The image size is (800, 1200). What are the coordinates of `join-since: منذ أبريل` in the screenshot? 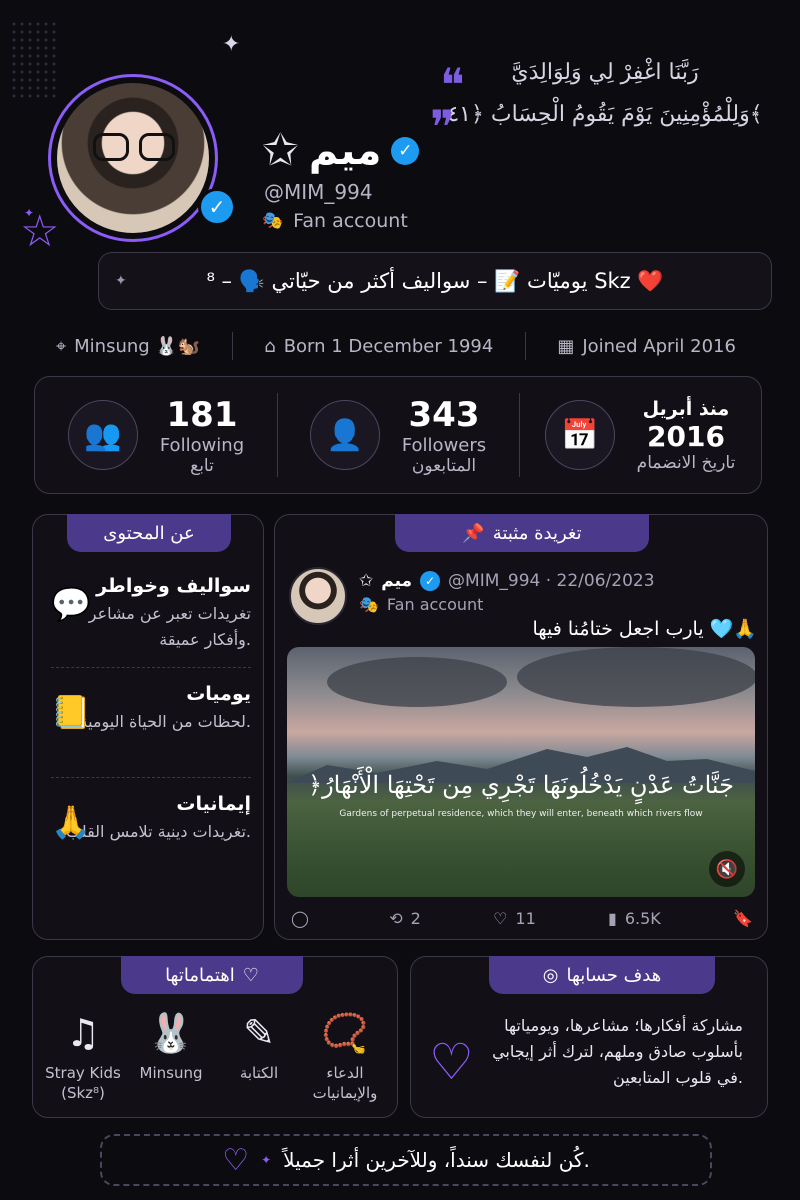 It's located at (686, 408).